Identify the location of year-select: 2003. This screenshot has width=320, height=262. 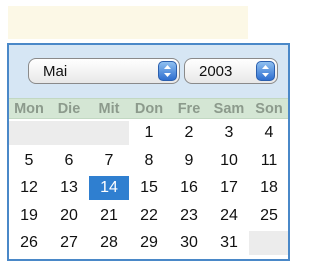
(231, 71).